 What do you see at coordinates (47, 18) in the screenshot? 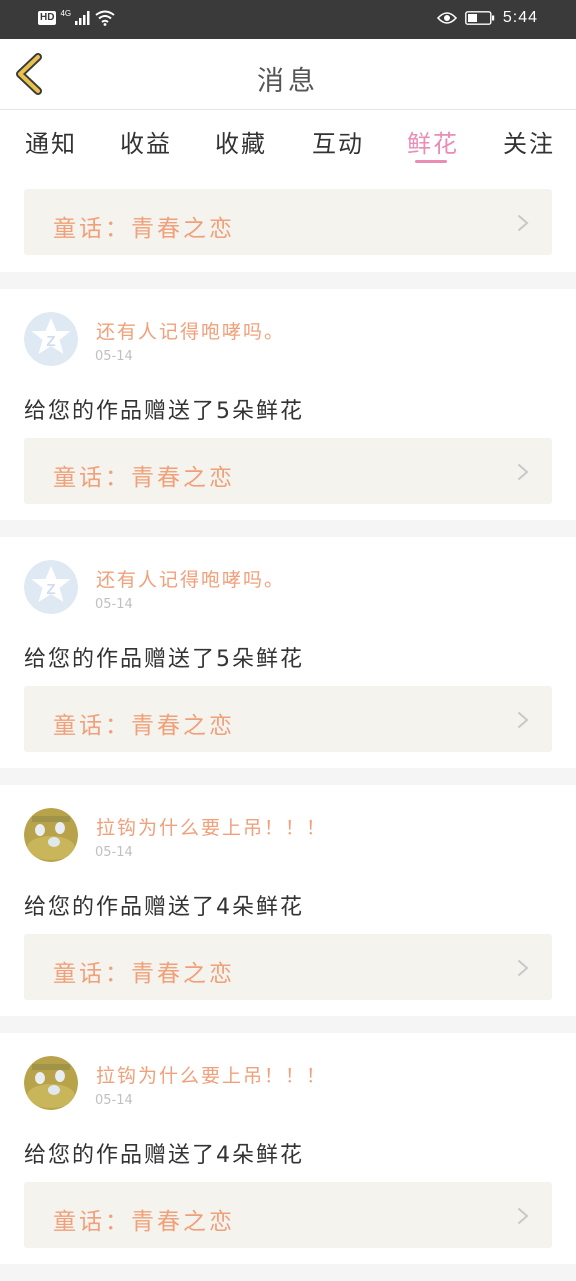
I see `hd-badge: HD` at bounding box center [47, 18].